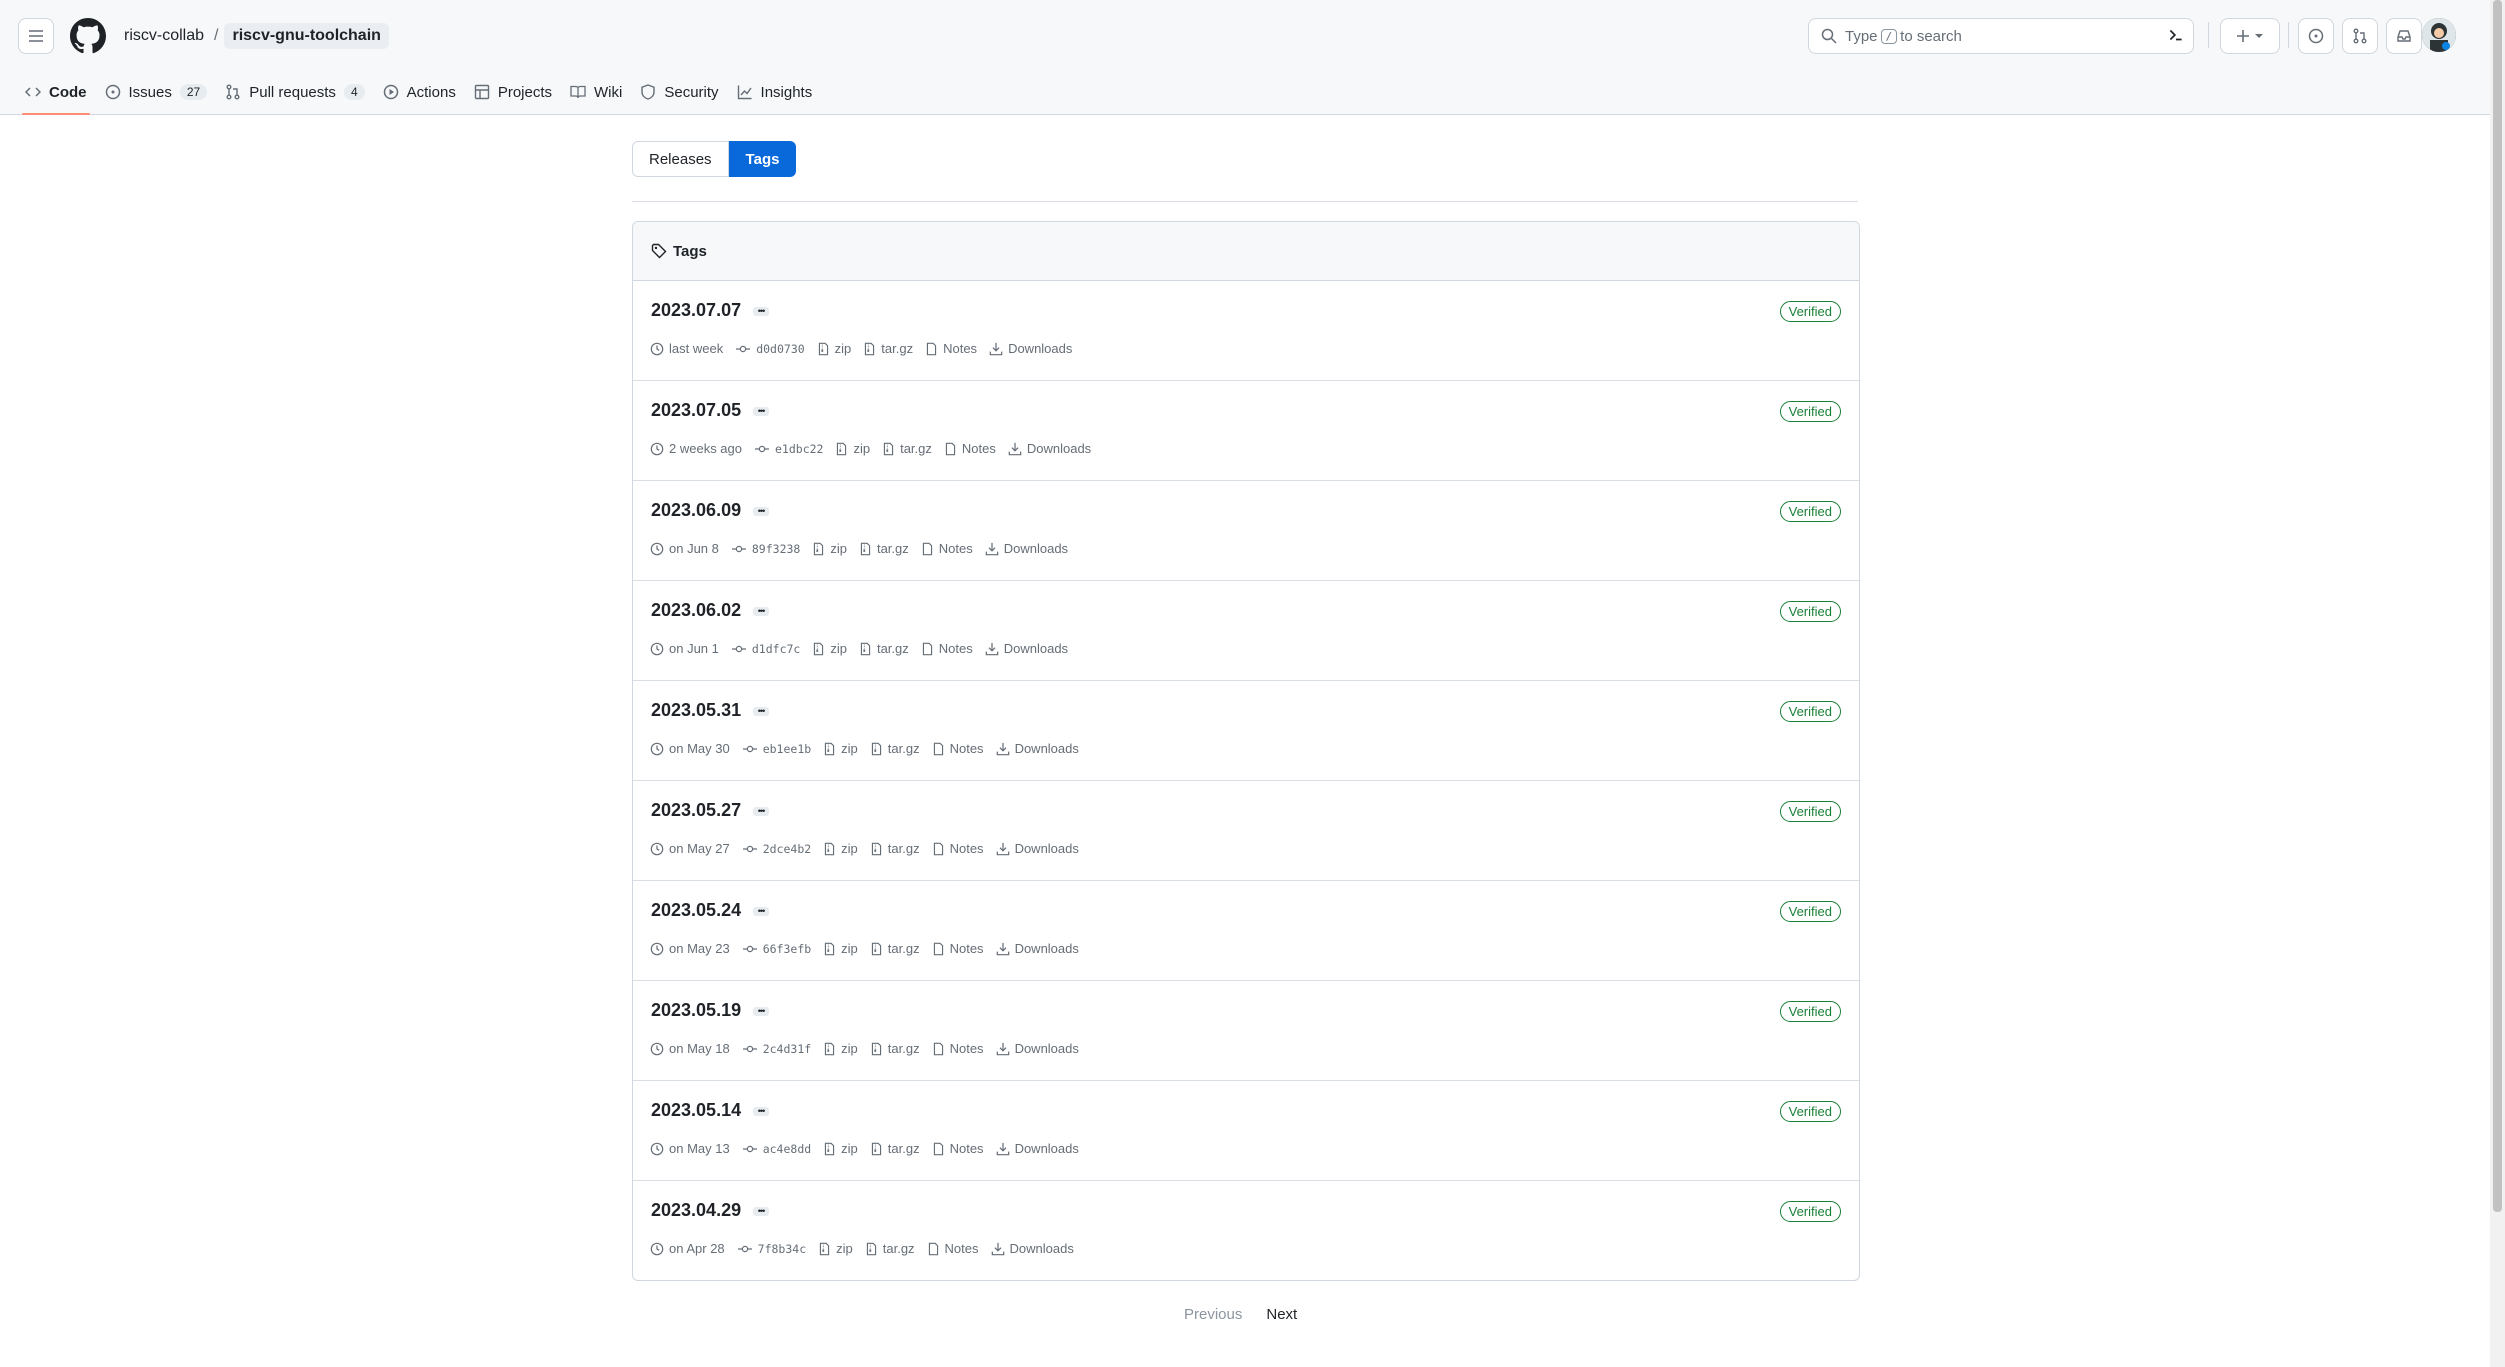 The height and width of the screenshot is (1367, 2505). Describe the element at coordinates (679, 92) in the screenshot. I see `tab-security: Security` at that location.